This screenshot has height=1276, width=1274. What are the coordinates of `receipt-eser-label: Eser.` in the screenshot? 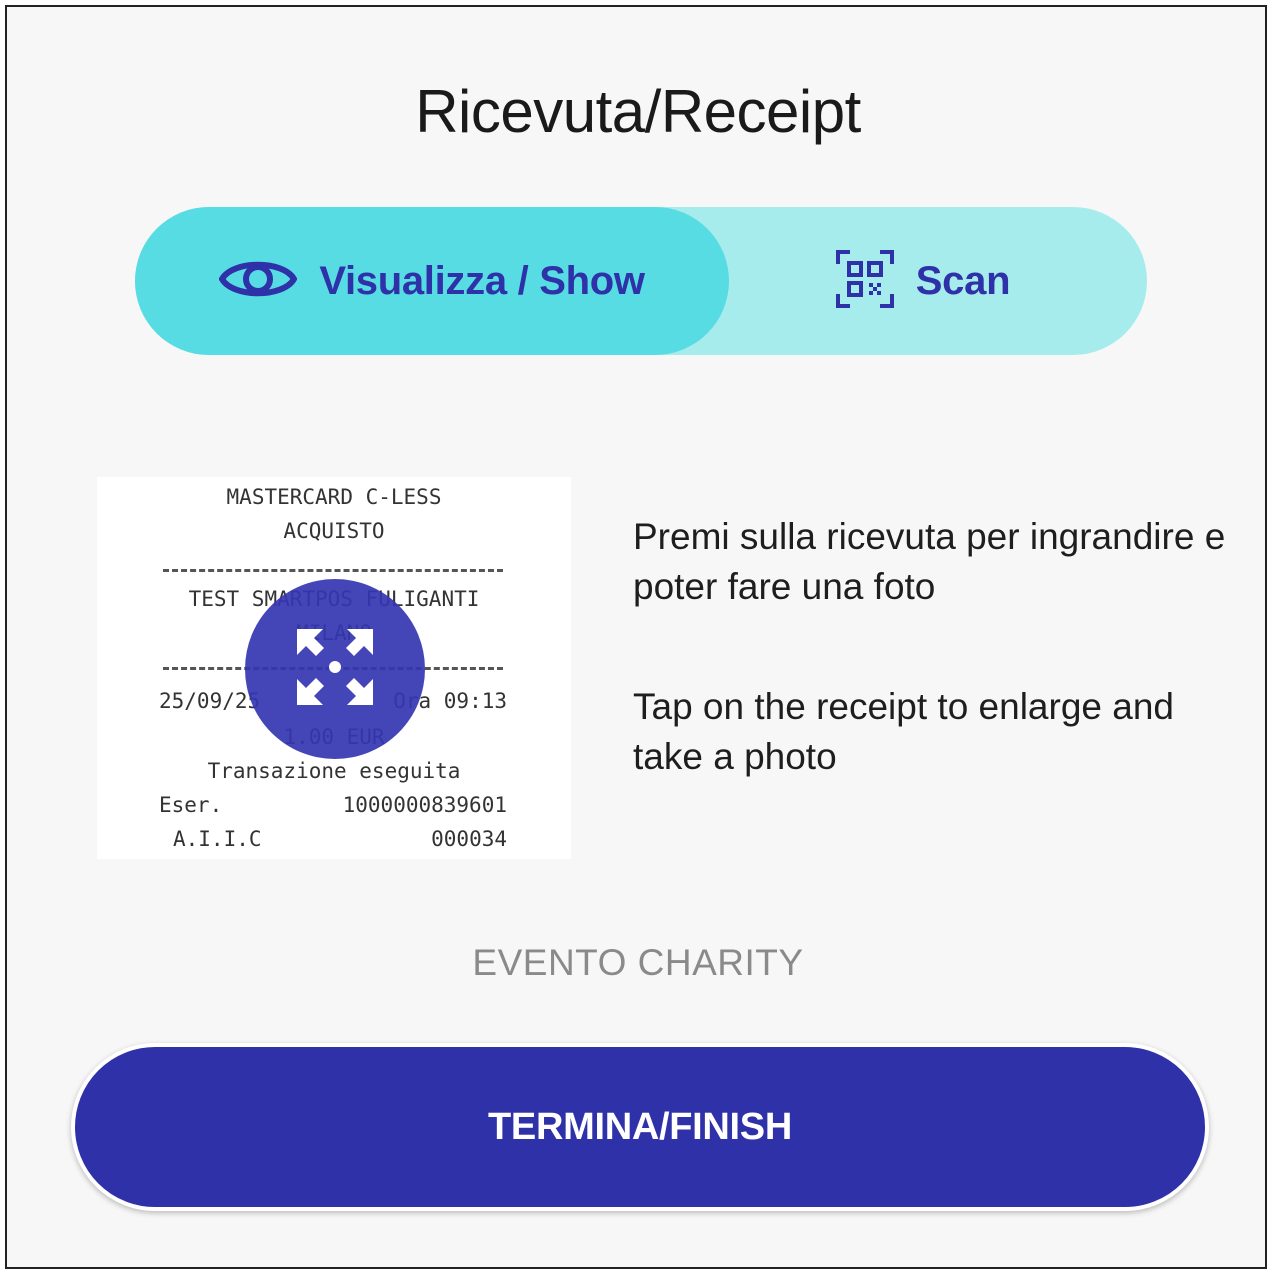 It's located at (191, 805).